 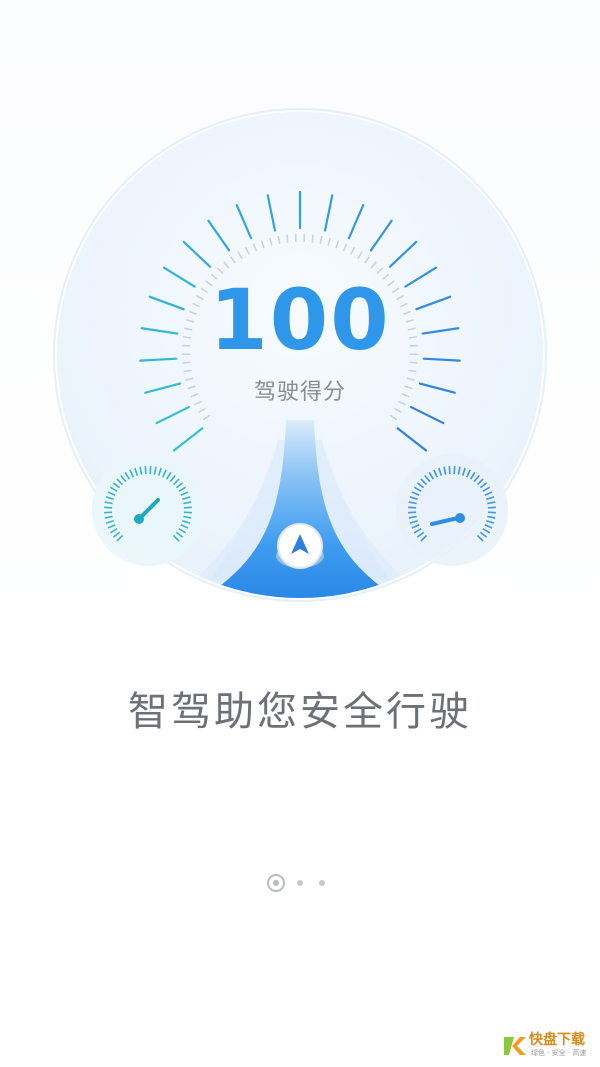 I want to click on slogan-text: 智驾助您安全行驶, so click(x=300, y=712).